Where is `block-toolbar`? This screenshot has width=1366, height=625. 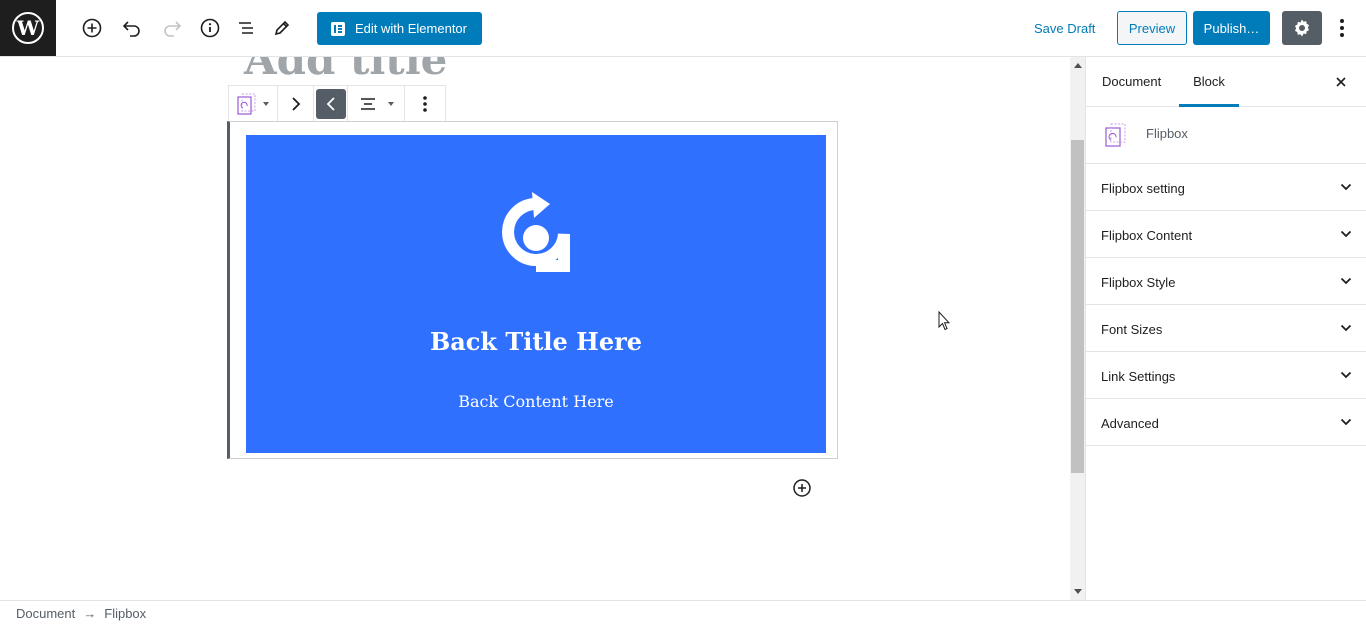
block-toolbar is located at coordinates (337, 103).